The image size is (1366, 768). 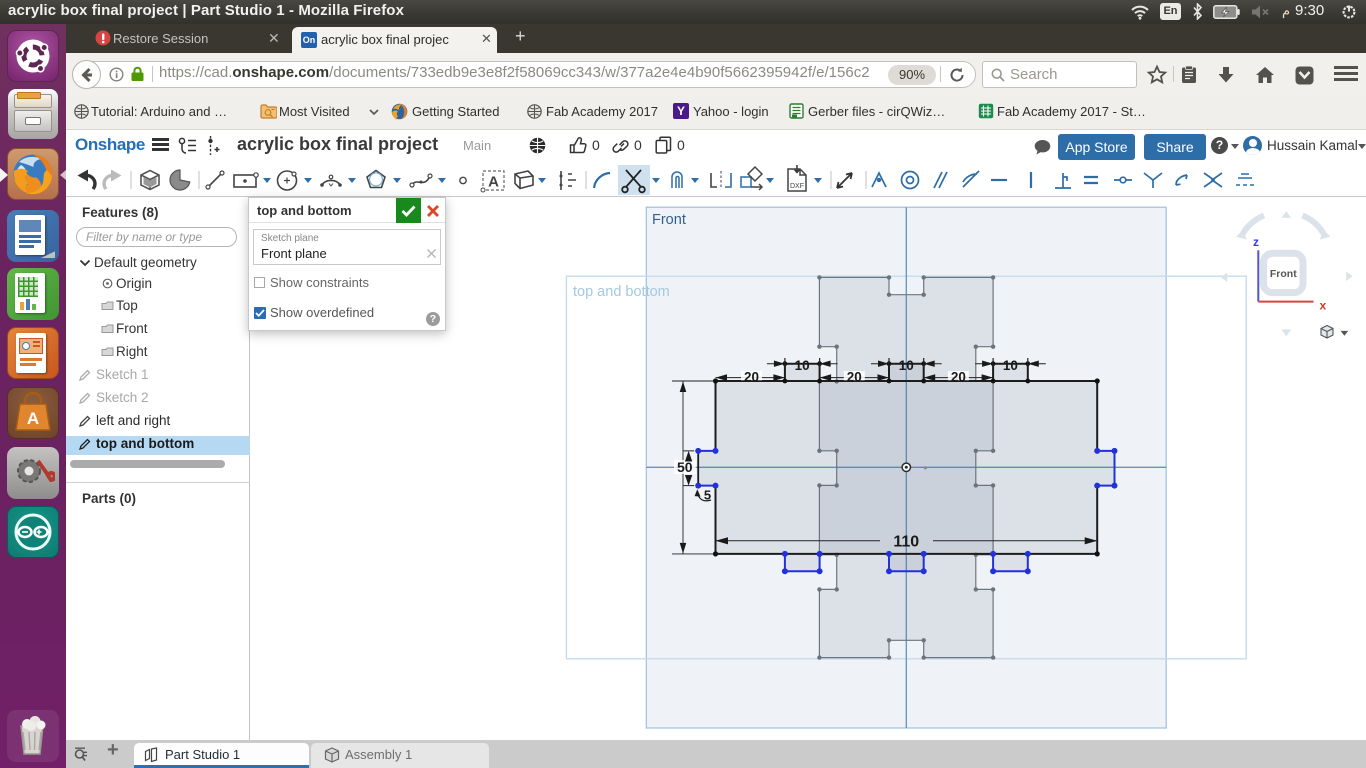 I want to click on svg-text: top and bottom, so click(x=621, y=292).